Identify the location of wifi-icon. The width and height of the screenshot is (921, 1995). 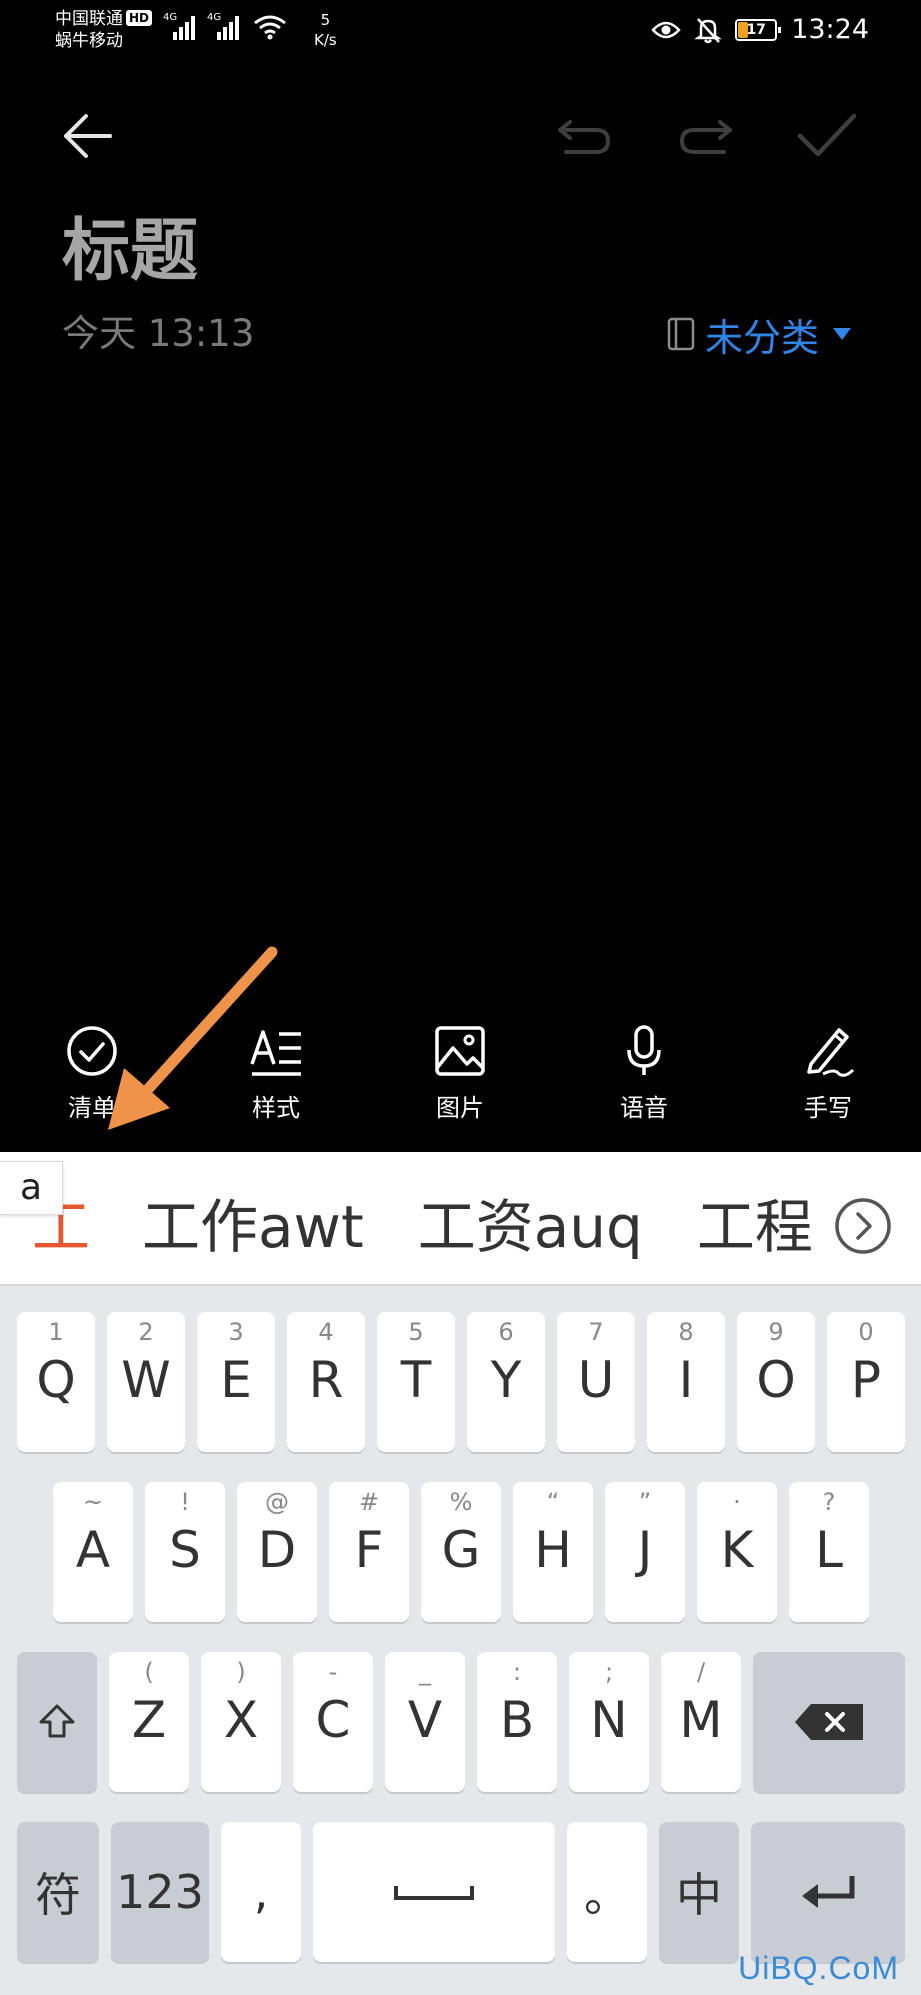
(270, 27).